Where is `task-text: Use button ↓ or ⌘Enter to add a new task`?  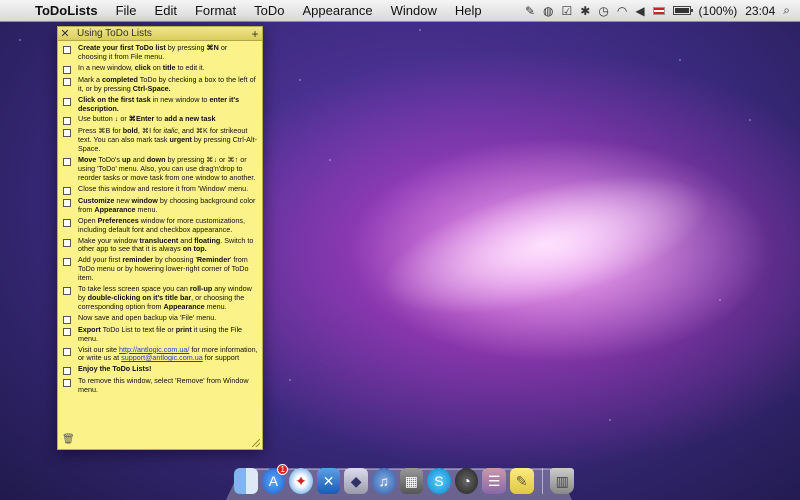 task-text: Use button ↓ or ⌘Enter to add a new task is located at coordinates (146, 119).